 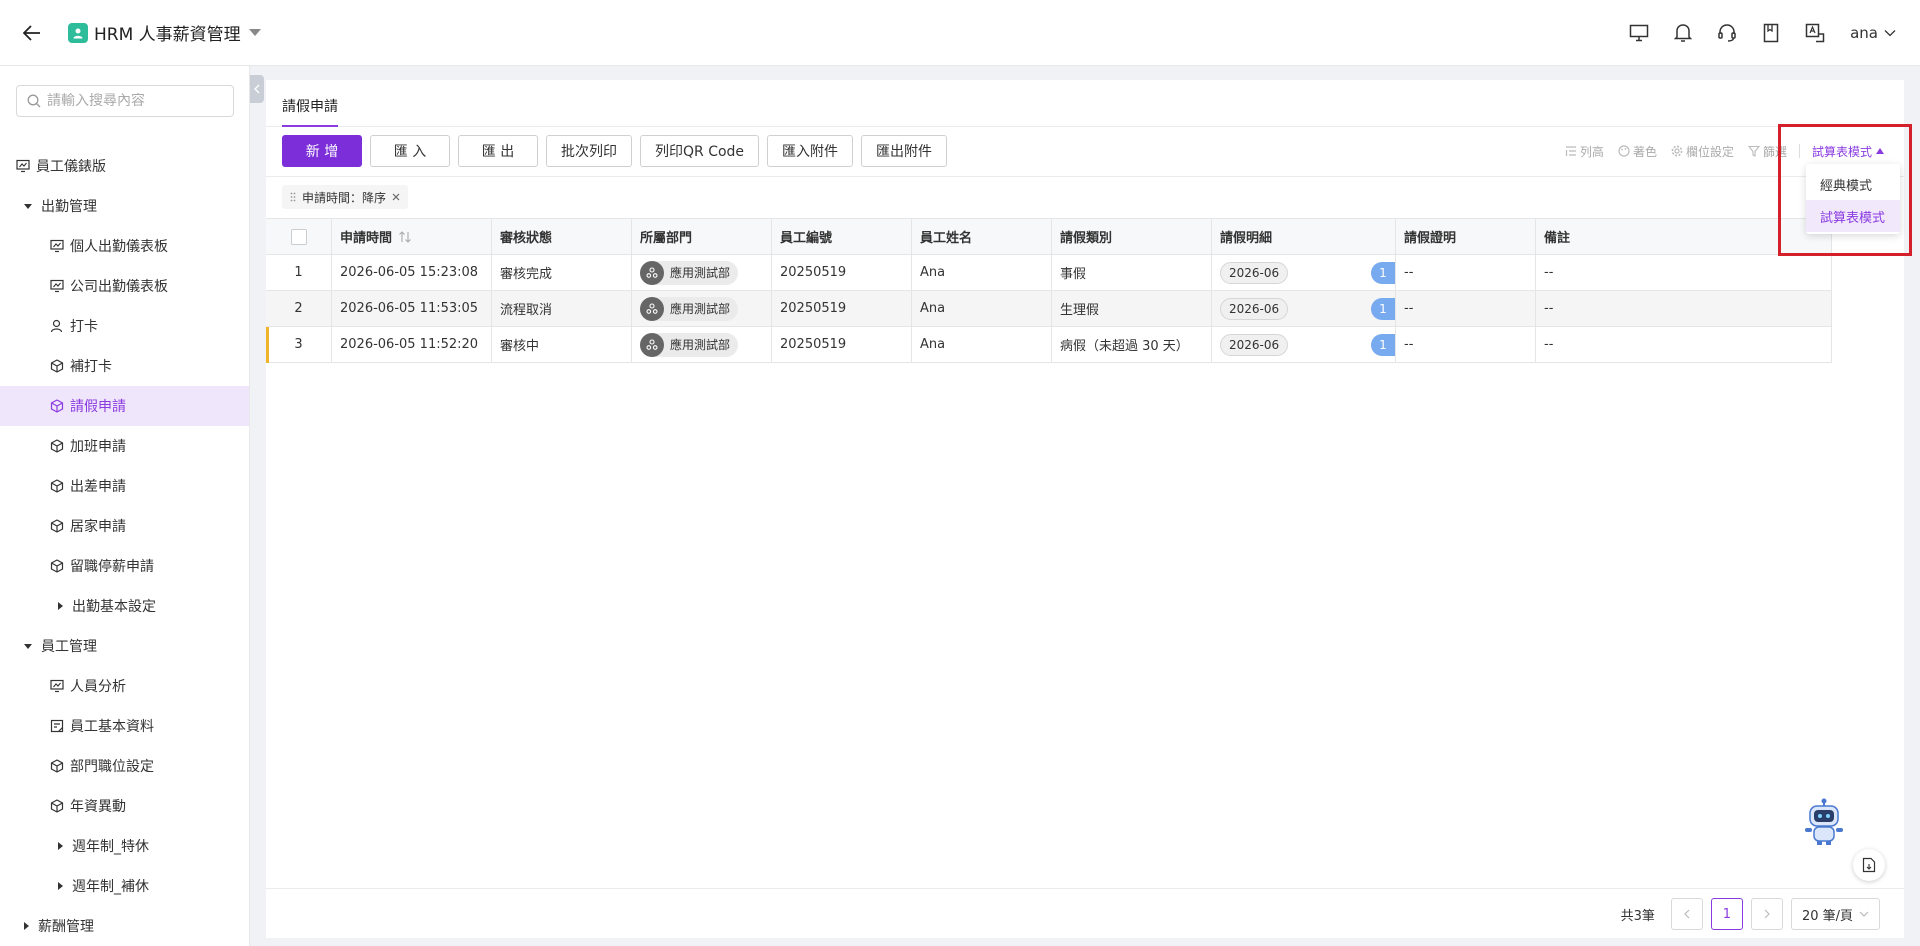 What do you see at coordinates (1853, 216) in the screenshot?
I see `spreadsheet-mode-option: 試算表模式` at bounding box center [1853, 216].